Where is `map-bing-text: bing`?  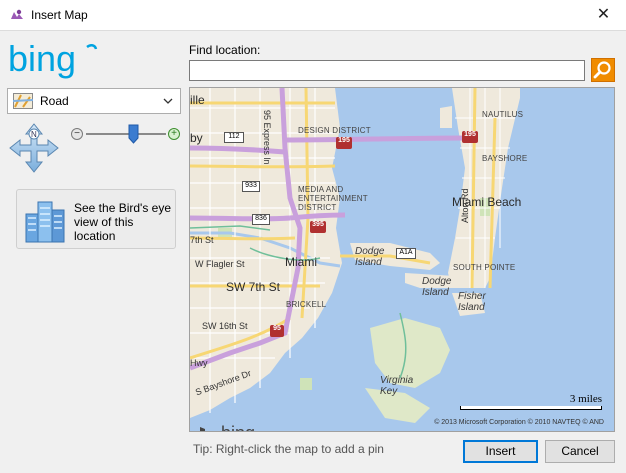
map-bing-text: bing is located at coordinates (238, 427).